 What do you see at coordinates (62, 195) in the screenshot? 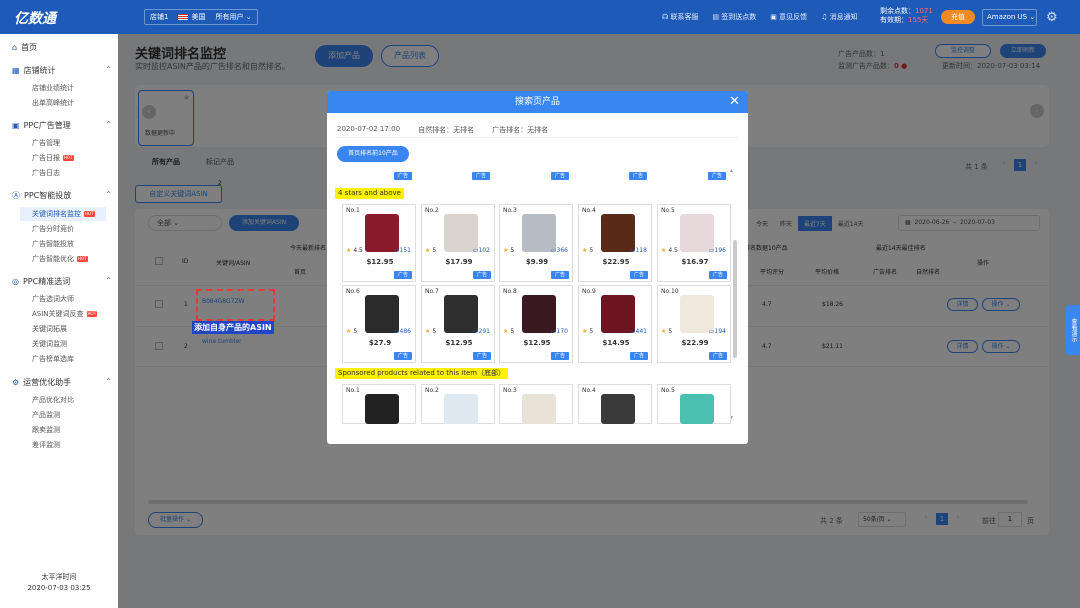
I see `sidebar-section-smart: Ⓐ PPC智能投放 ⌃` at bounding box center [62, 195].